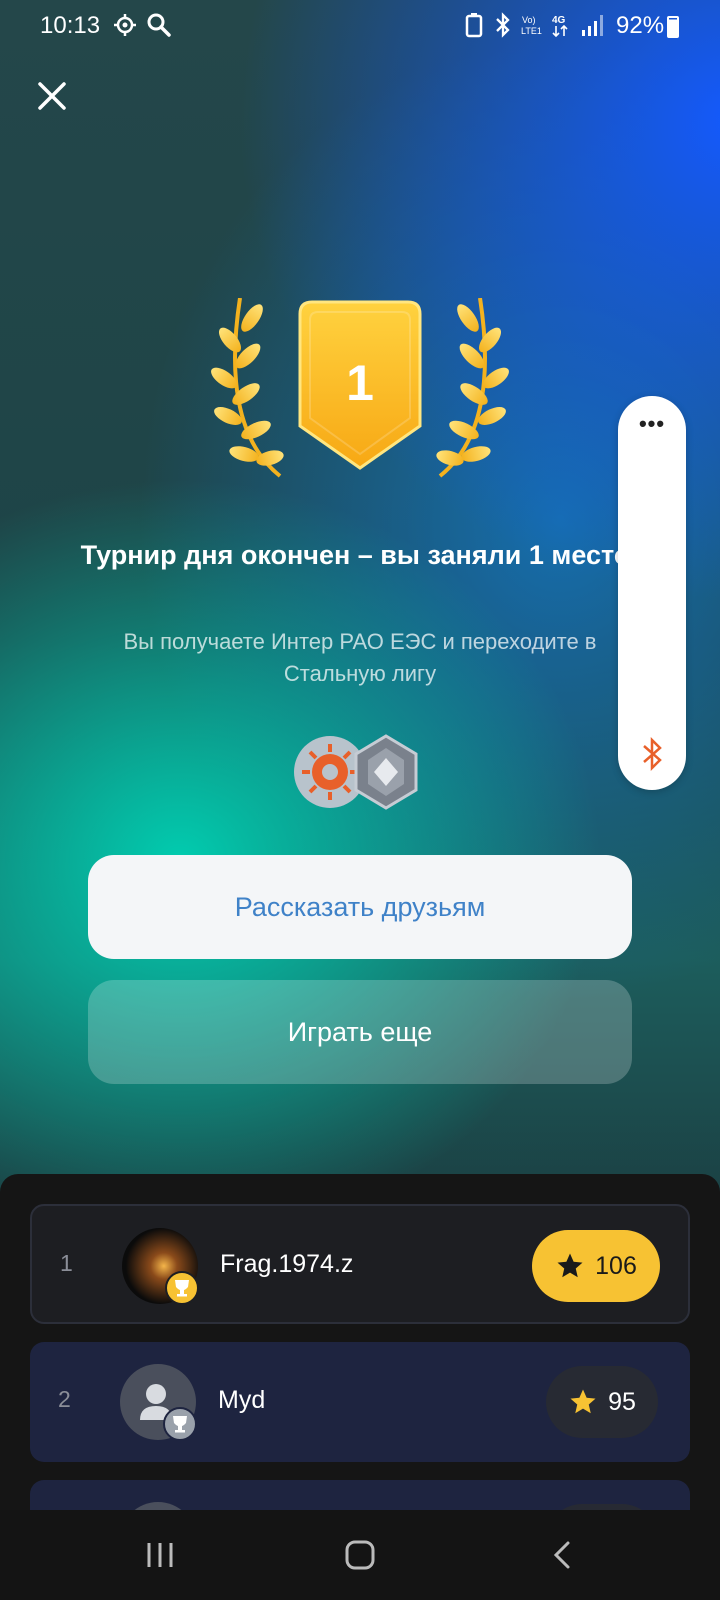 Image resolution: width=720 pixels, height=1600 pixels. What do you see at coordinates (602, 1402) in the screenshot?
I see `score-badge: 95` at bounding box center [602, 1402].